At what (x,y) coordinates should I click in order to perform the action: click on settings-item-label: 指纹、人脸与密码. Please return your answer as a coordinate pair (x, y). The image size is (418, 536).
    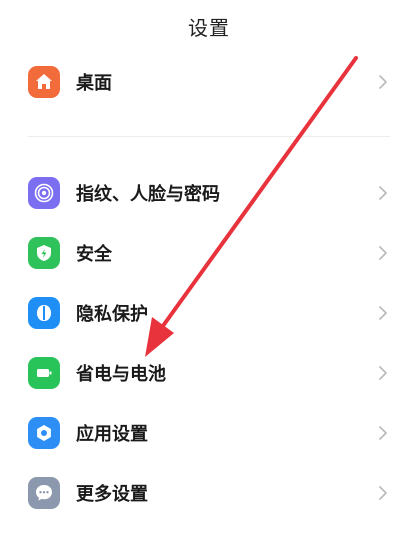
    Looking at the image, I should click on (148, 194).